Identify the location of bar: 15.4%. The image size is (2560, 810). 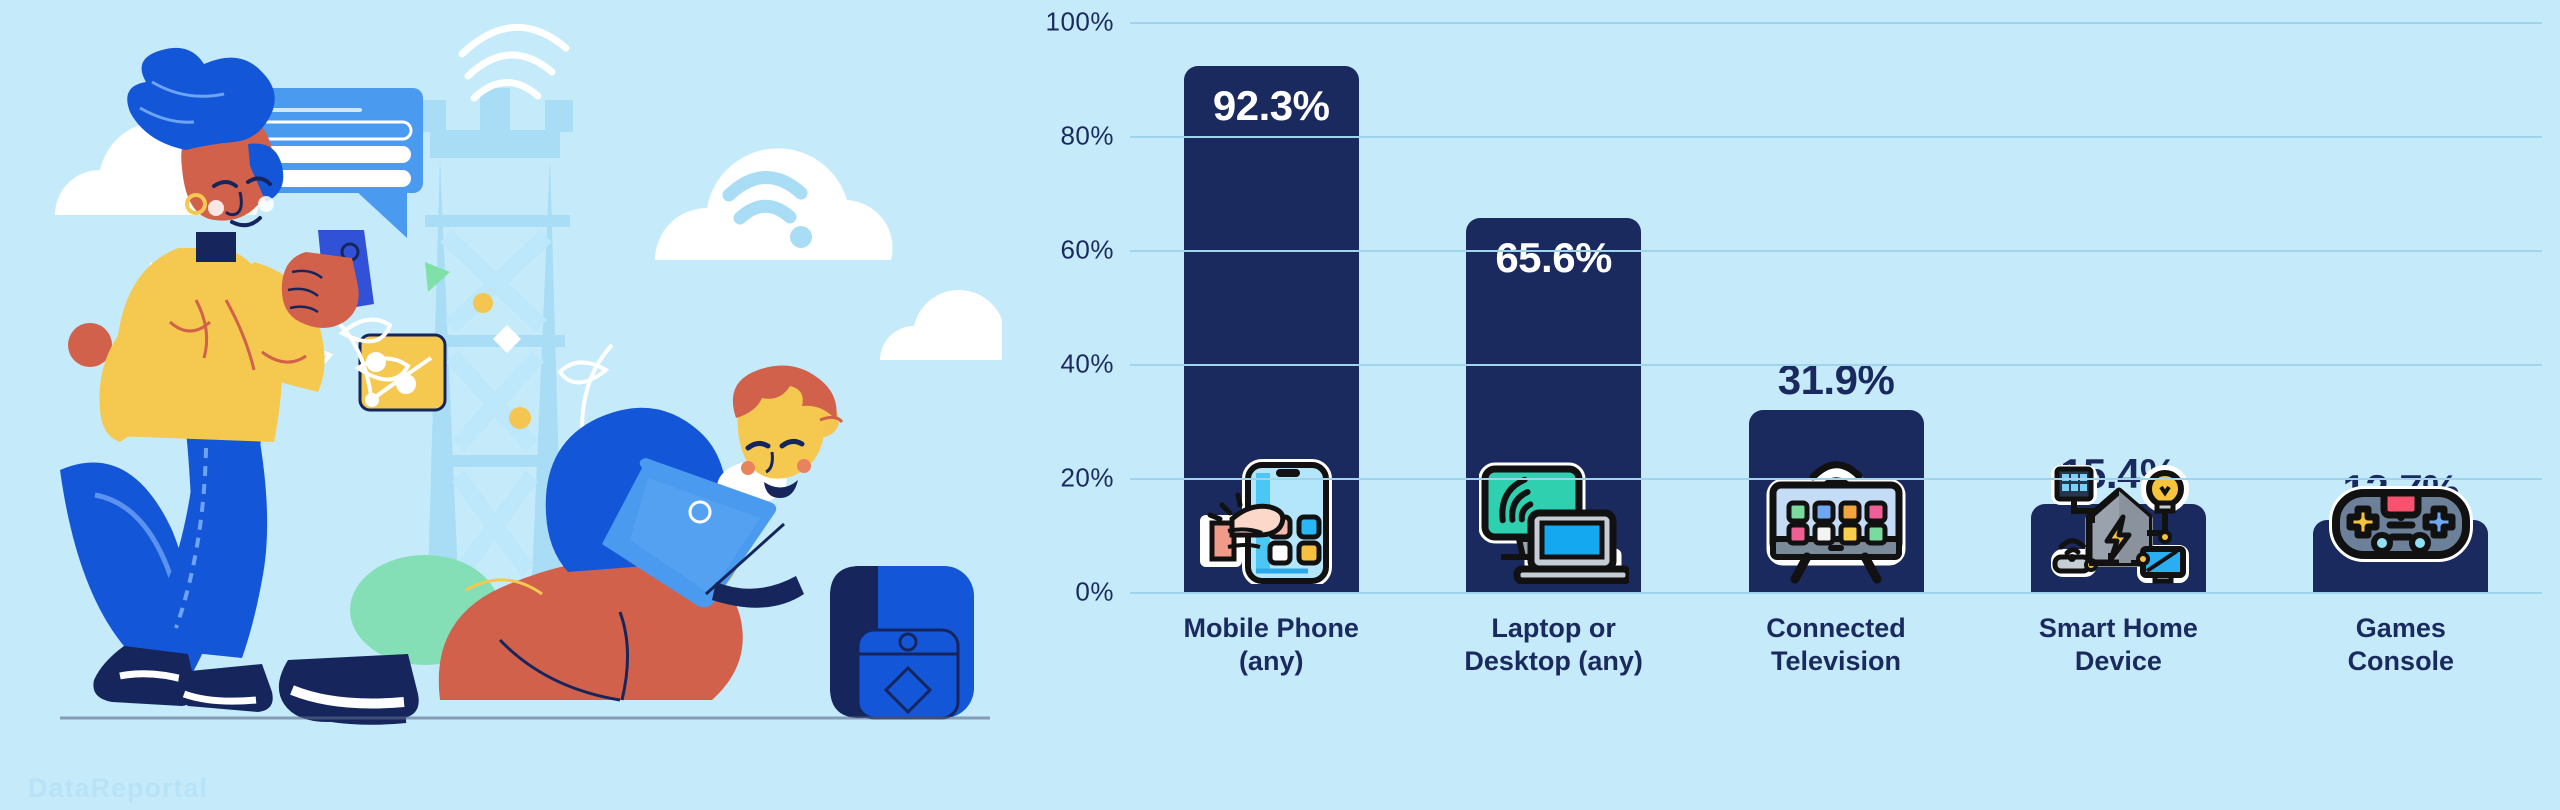
(2118, 521).